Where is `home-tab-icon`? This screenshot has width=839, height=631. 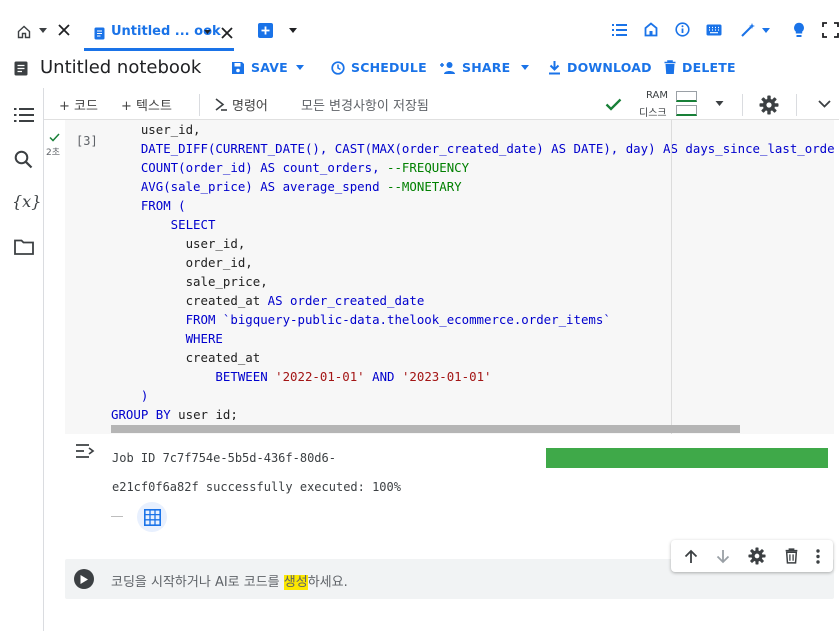
home-tab-icon is located at coordinates (24, 32).